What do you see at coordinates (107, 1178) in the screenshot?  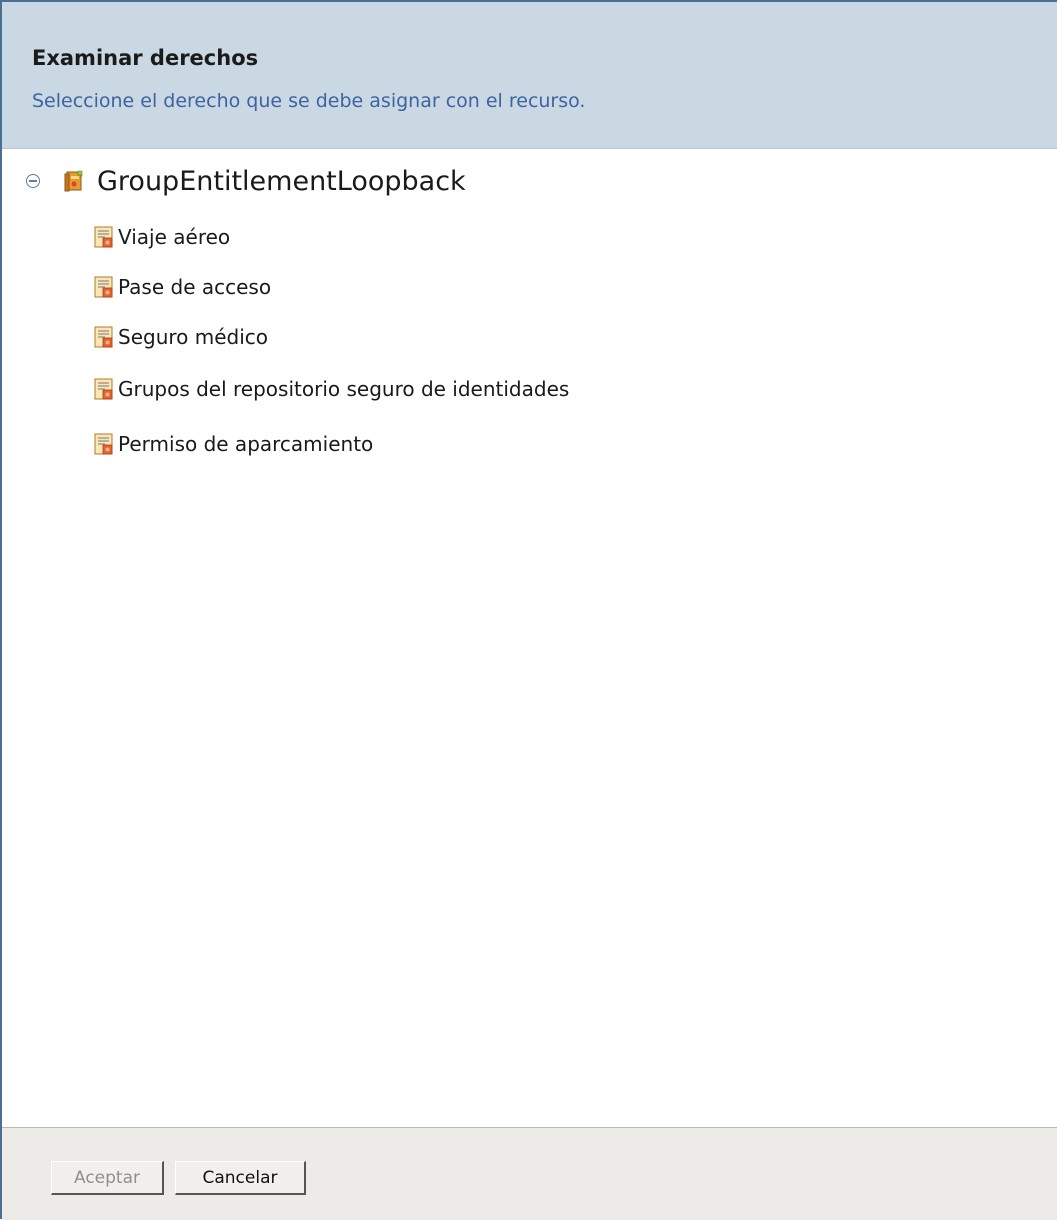 I see `accept-button: Aceptar` at bounding box center [107, 1178].